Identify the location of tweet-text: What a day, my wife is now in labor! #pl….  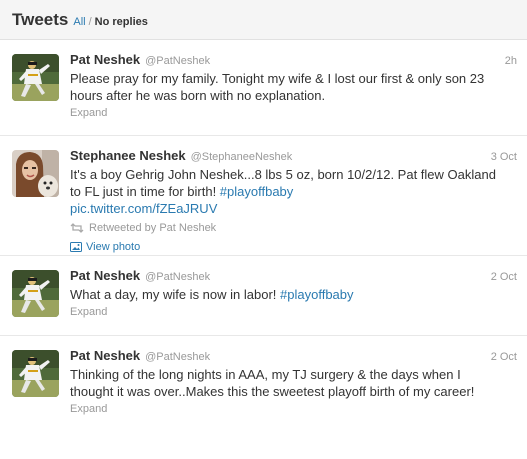
(293, 294).